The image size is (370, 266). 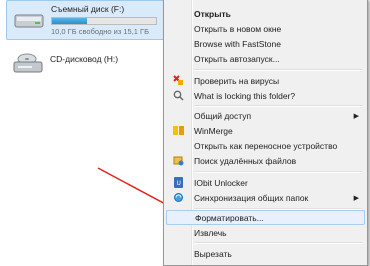 What do you see at coordinates (178, 95) in the screenshot?
I see `magnifier-icon` at bounding box center [178, 95].